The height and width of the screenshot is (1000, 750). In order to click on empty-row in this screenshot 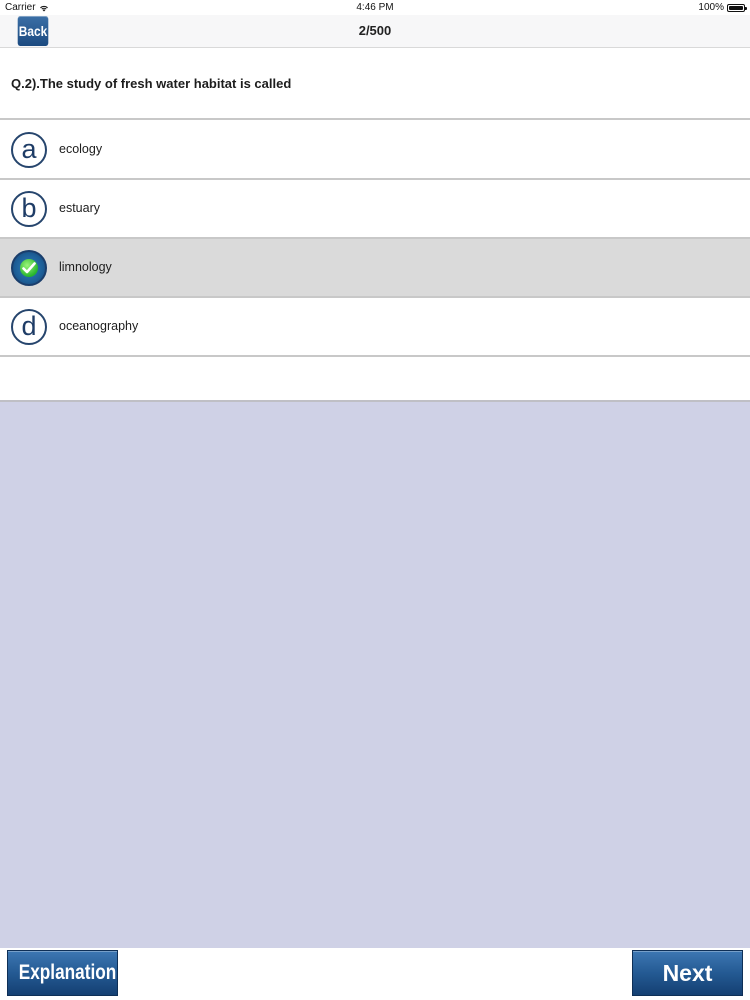, I will do `click(375, 380)`.